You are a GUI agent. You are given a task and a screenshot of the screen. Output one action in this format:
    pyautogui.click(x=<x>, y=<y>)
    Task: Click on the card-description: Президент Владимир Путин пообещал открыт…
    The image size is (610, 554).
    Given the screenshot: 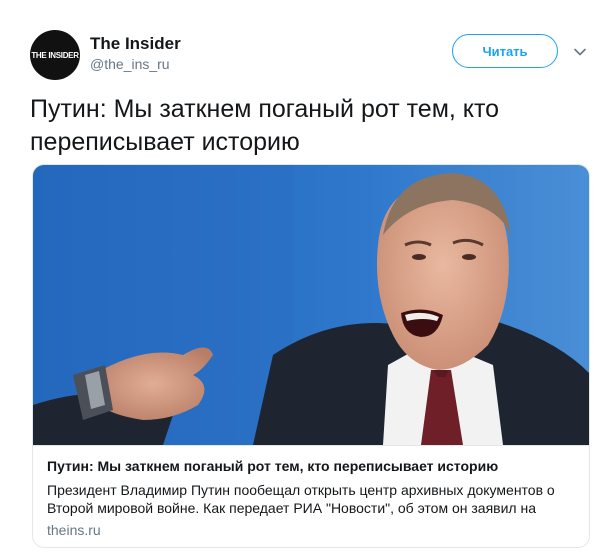 What is the action you would take?
    pyautogui.click(x=301, y=499)
    